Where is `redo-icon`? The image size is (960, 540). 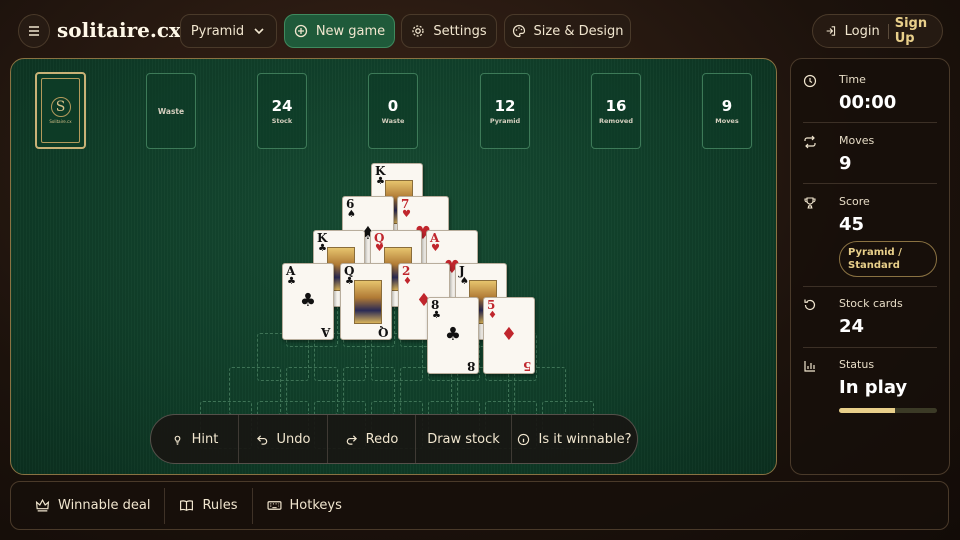
redo-icon is located at coordinates (351, 439).